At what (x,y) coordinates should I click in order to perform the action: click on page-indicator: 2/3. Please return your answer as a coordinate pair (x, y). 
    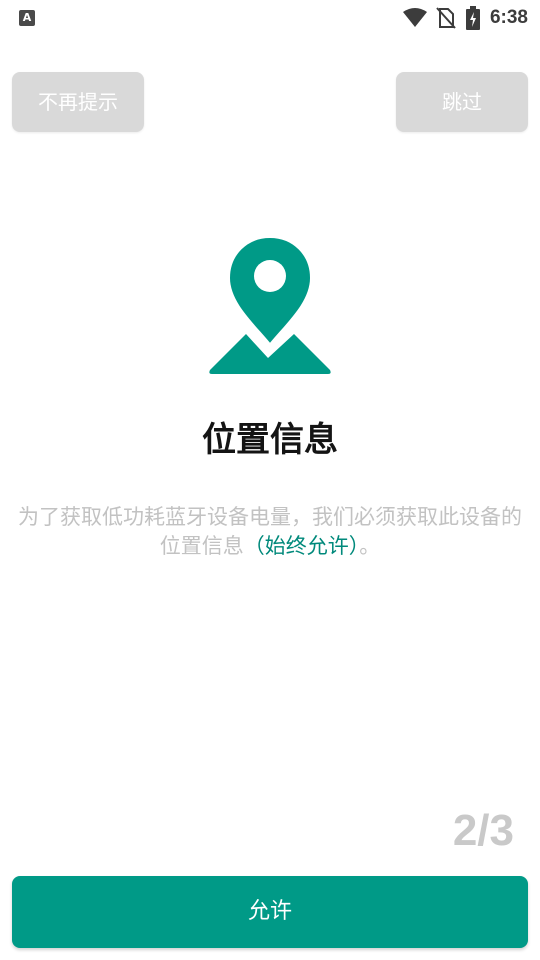
    Looking at the image, I should click on (483, 830).